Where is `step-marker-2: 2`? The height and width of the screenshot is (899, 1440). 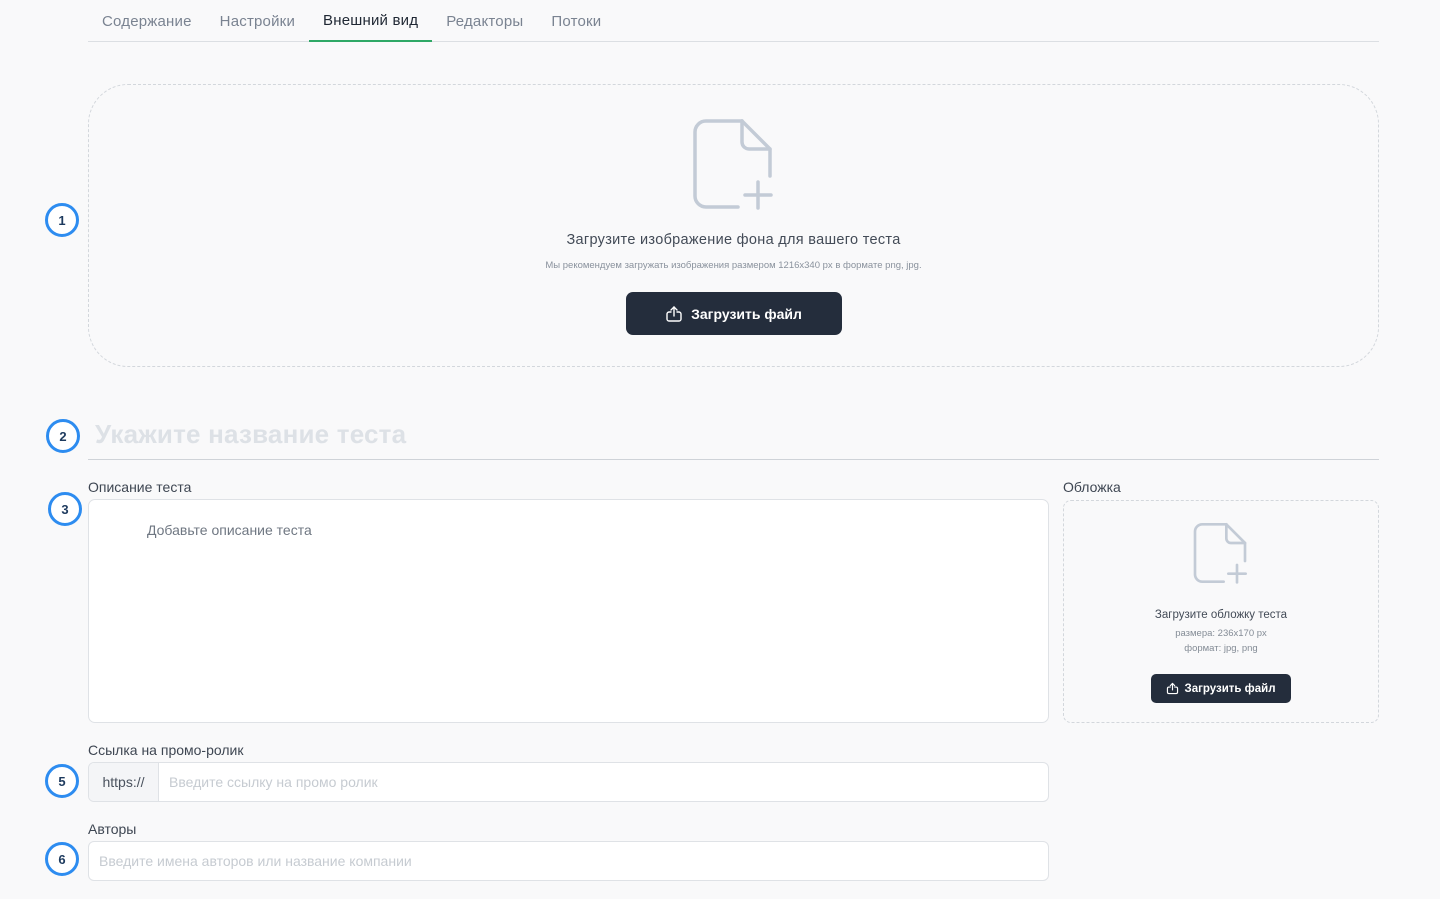
step-marker-2: 2 is located at coordinates (63, 436).